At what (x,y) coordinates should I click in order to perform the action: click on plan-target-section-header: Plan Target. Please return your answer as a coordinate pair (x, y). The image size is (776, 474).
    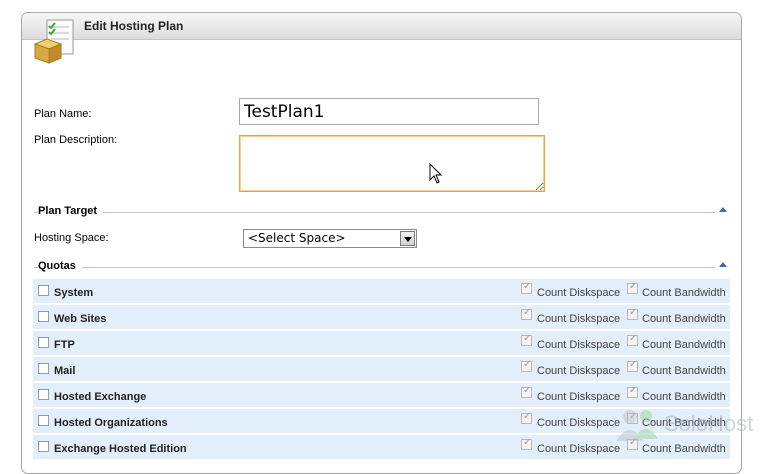
    Looking at the image, I should click on (381, 212).